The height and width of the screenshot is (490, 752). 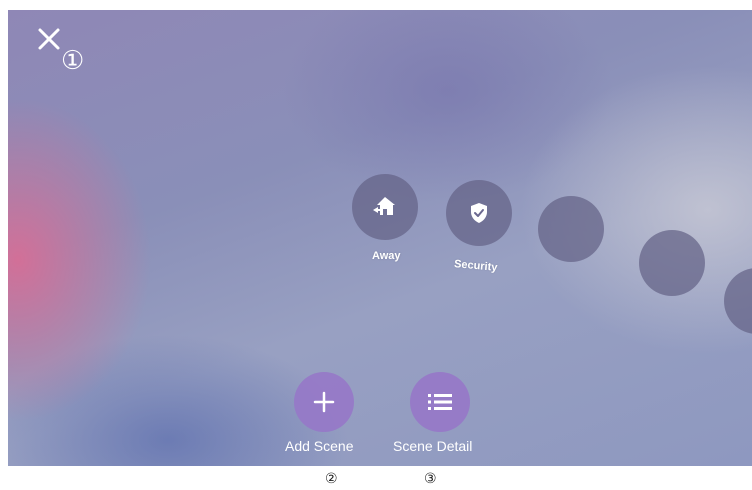 I want to click on plus-icon, so click(x=324, y=402).